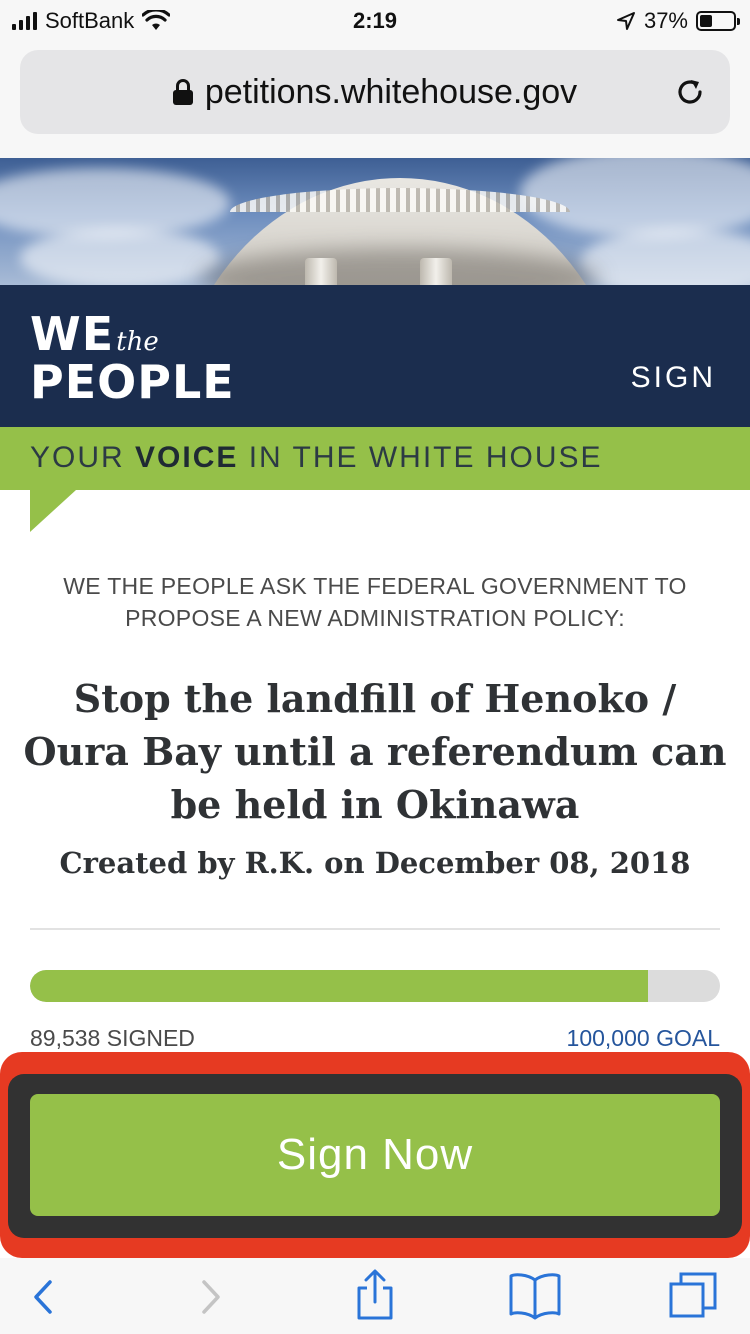 The height and width of the screenshot is (1334, 750). I want to click on tagline-text: YOUR VOICE IN THE WHITE HOUSE, so click(316, 457).